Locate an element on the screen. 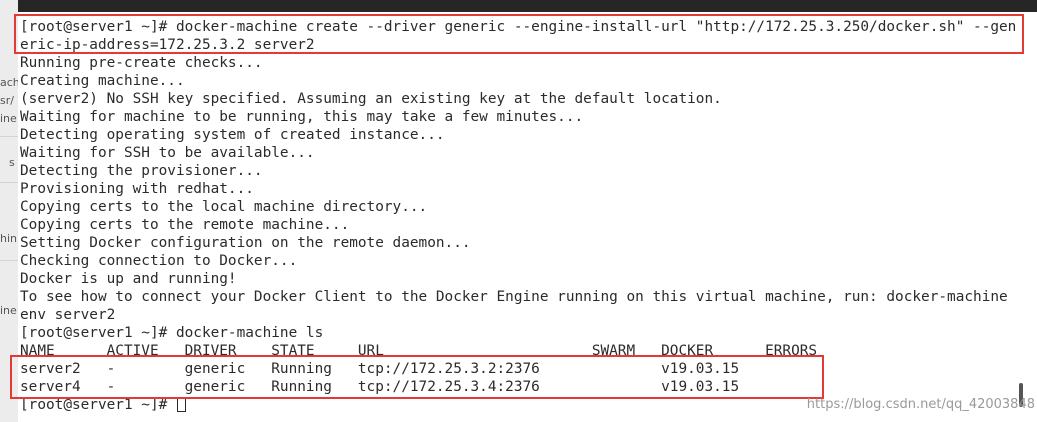 This screenshot has height=422, width=1037. command-highlight-box is located at coordinates (519, 34).